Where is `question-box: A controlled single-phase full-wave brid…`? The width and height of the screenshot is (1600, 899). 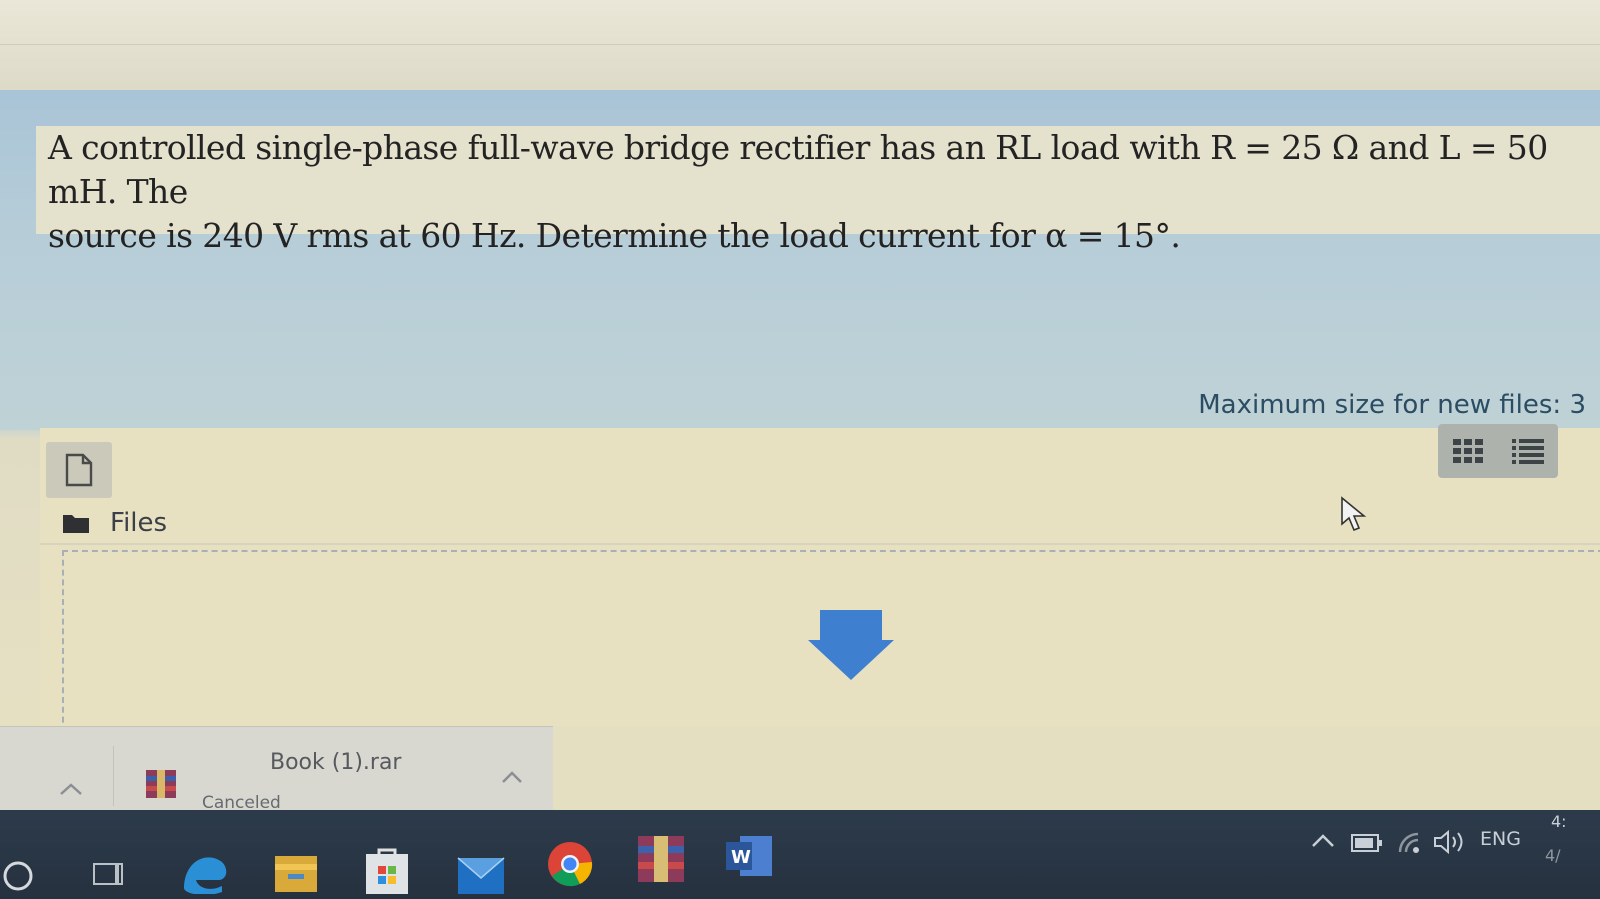 question-box: A controlled single-phase full-wave brid… is located at coordinates (818, 190).